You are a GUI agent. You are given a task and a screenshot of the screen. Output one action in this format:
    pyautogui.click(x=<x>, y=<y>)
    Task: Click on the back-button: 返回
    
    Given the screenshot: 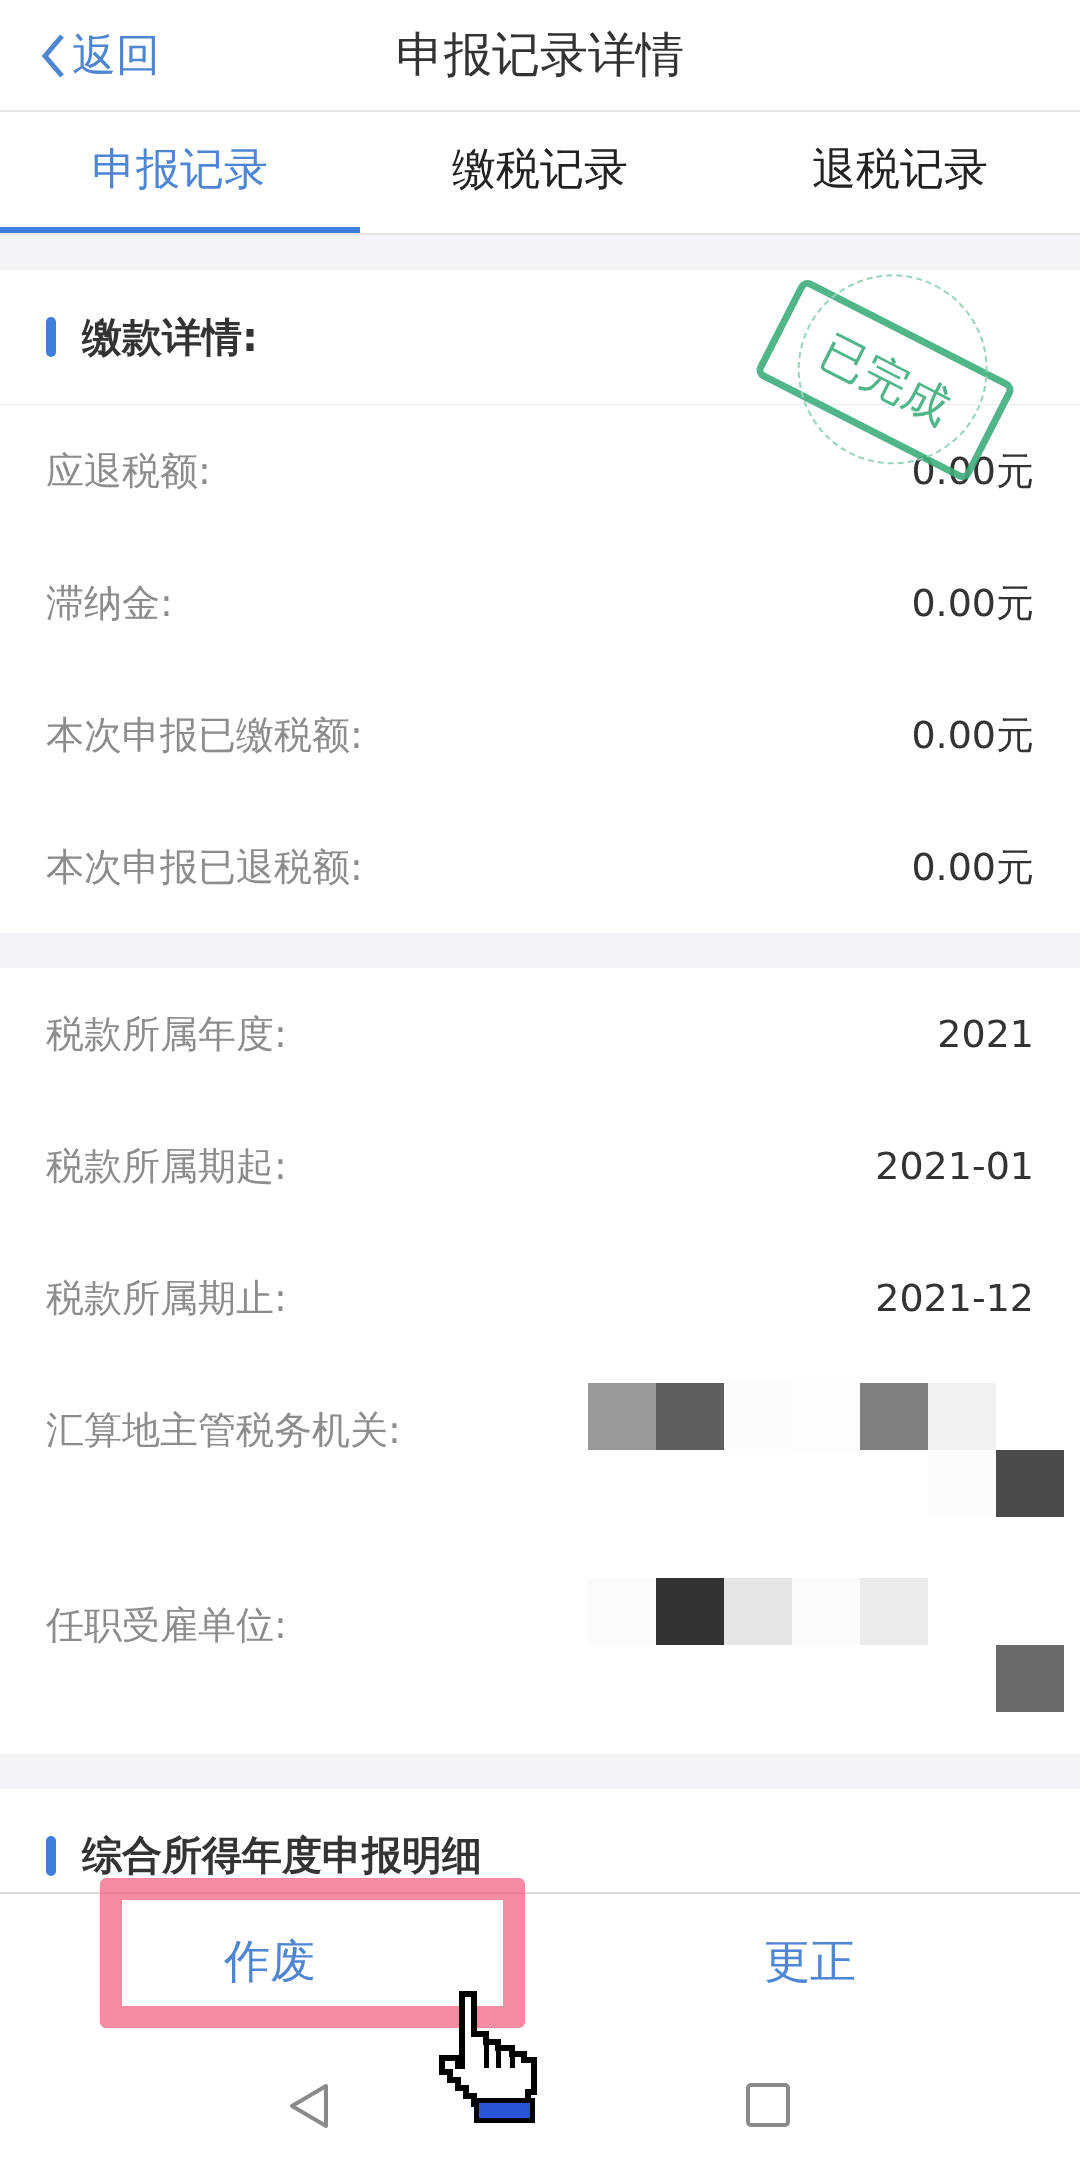 What is the action you would take?
    pyautogui.click(x=100, y=55)
    